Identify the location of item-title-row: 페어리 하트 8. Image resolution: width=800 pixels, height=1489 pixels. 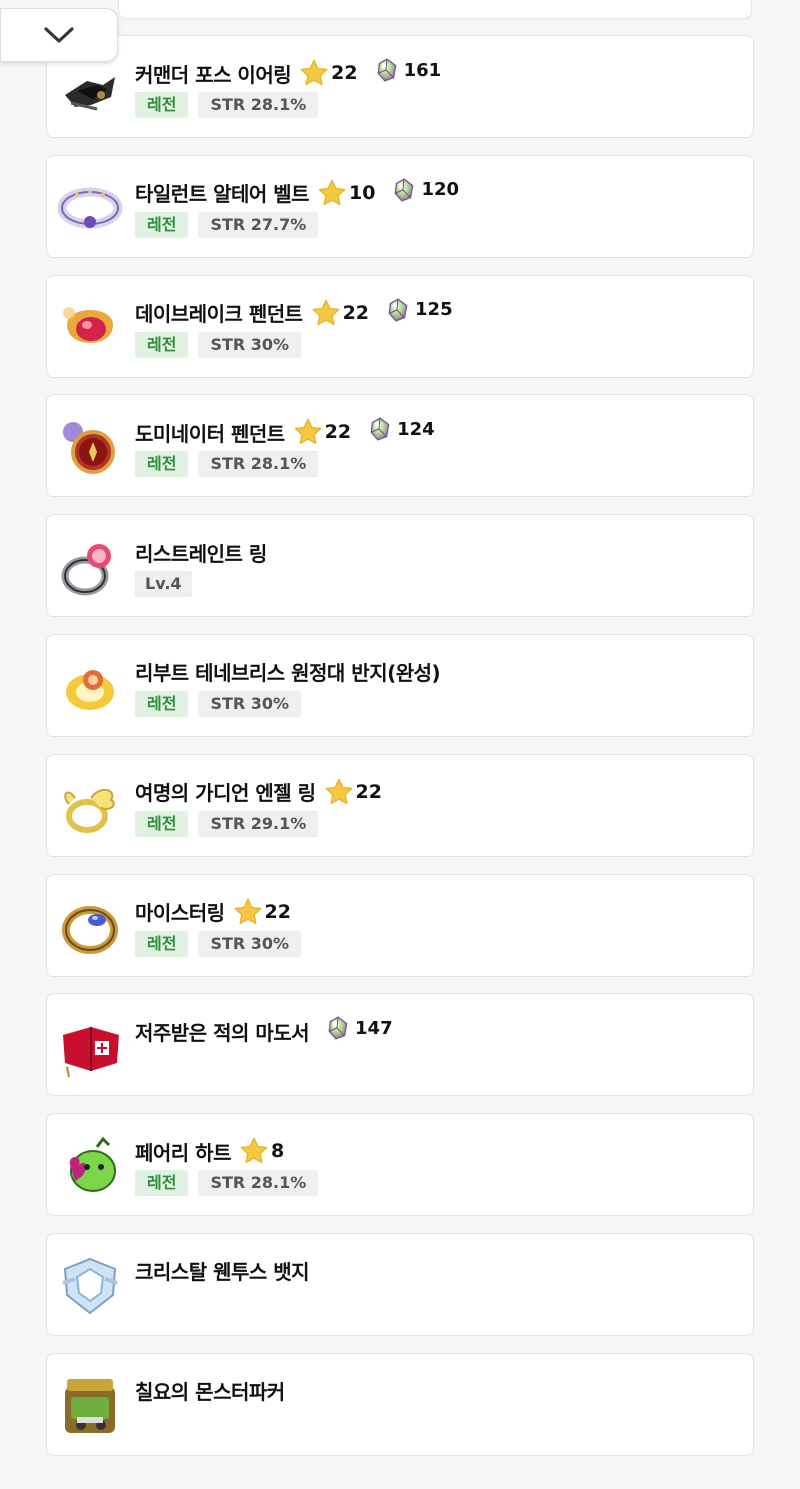
(438, 1151).